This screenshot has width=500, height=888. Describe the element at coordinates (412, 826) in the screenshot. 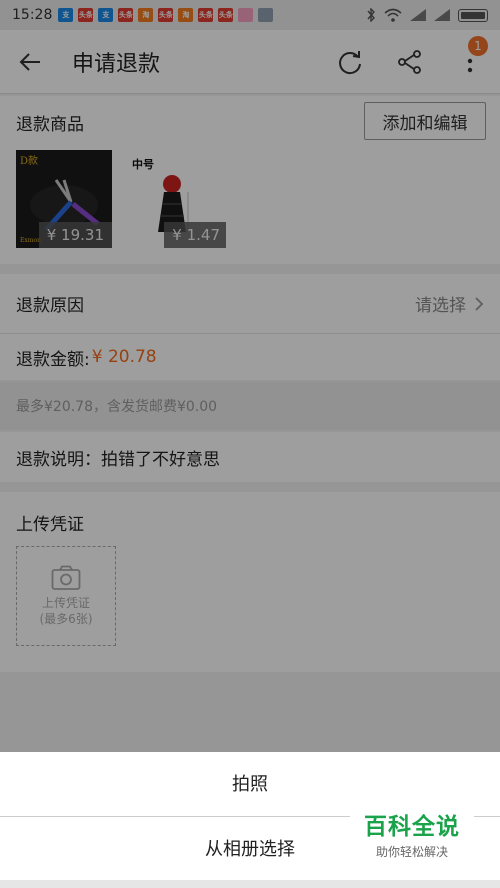

I see `watermark-title: 百科全说` at that location.